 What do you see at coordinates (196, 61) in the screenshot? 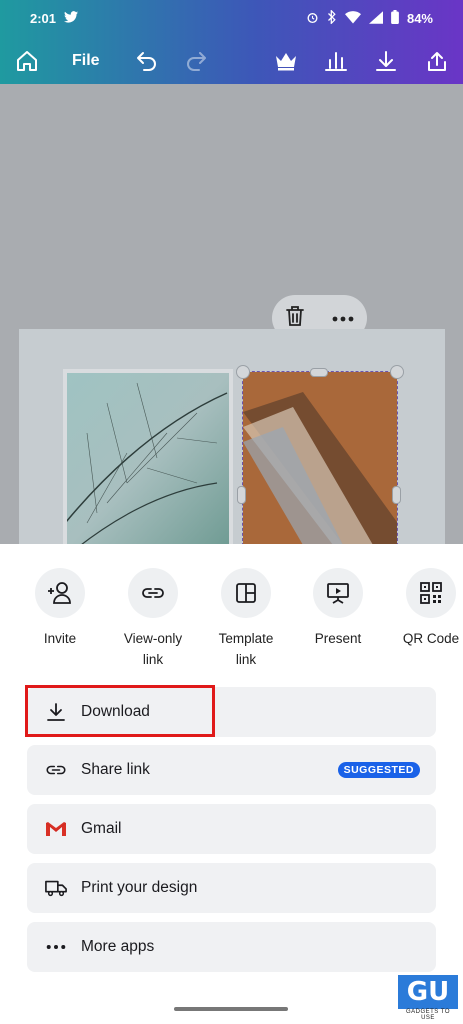
I see `redo-icon` at bounding box center [196, 61].